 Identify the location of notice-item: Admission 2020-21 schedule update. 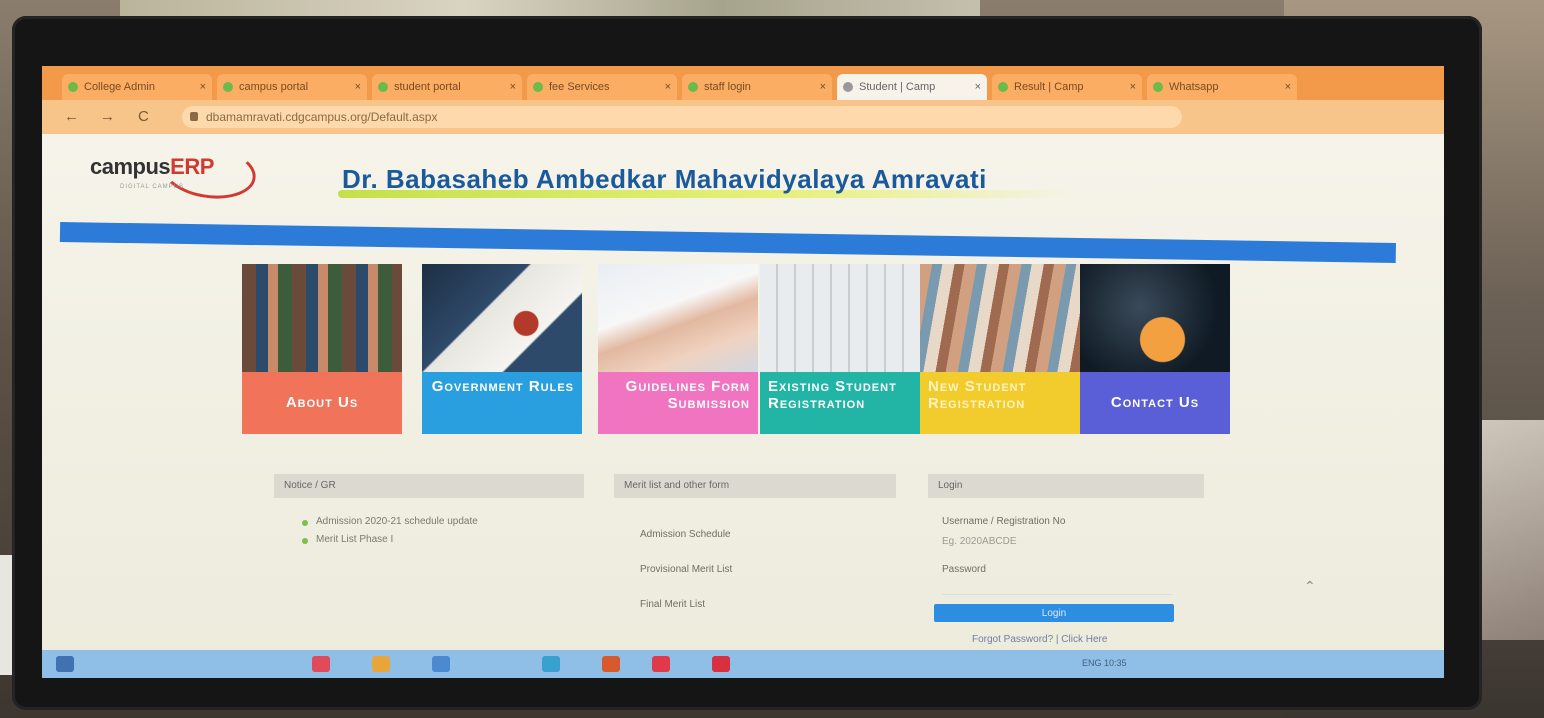
(390, 521).